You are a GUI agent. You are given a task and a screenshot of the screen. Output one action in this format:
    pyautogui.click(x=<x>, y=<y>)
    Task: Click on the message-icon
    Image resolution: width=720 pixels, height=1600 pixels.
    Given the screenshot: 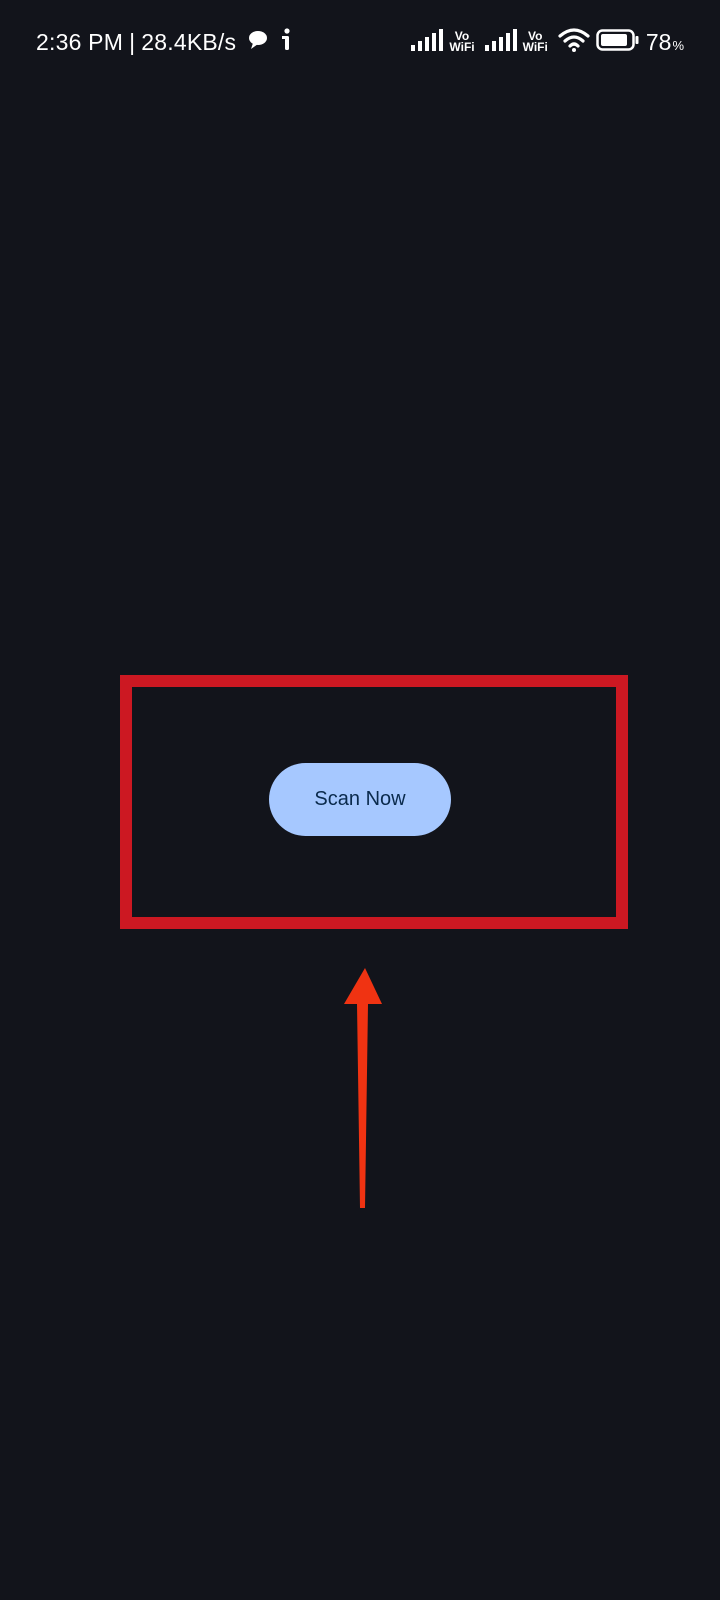 What is the action you would take?
    pyautogui.click(x=258, y=42)
    